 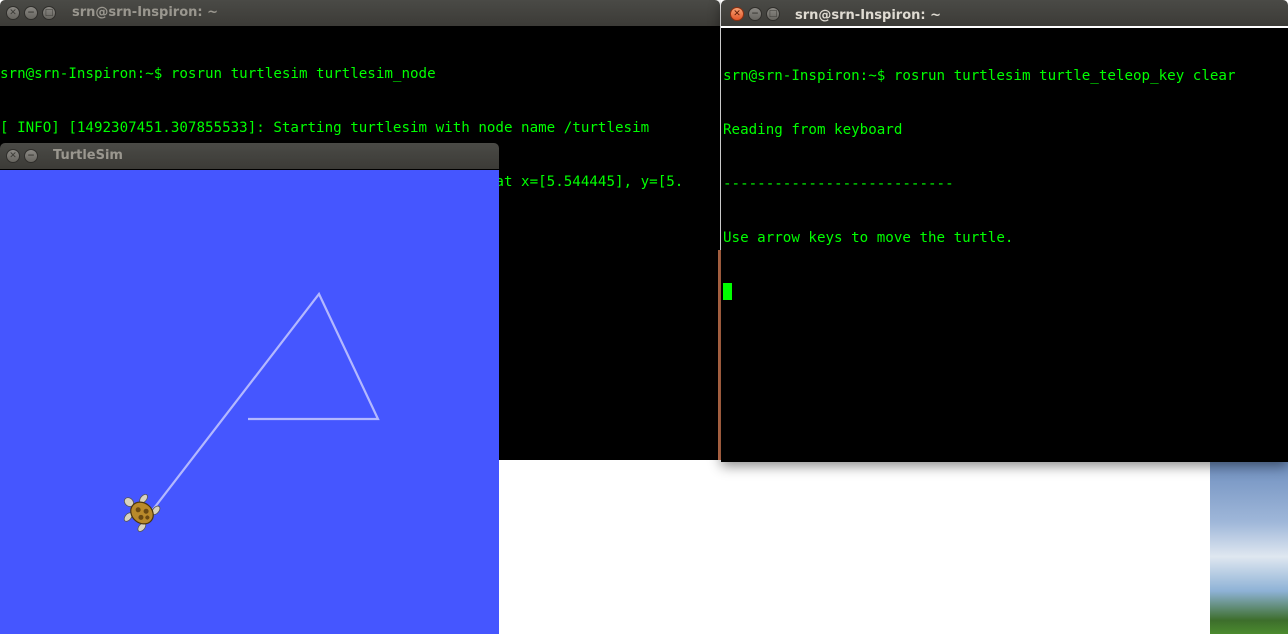 What do you see at coordinates (813, 130) in the screenshot?
I see `terminal-line: Reading from keyboard` at bounding box center [813, 130].